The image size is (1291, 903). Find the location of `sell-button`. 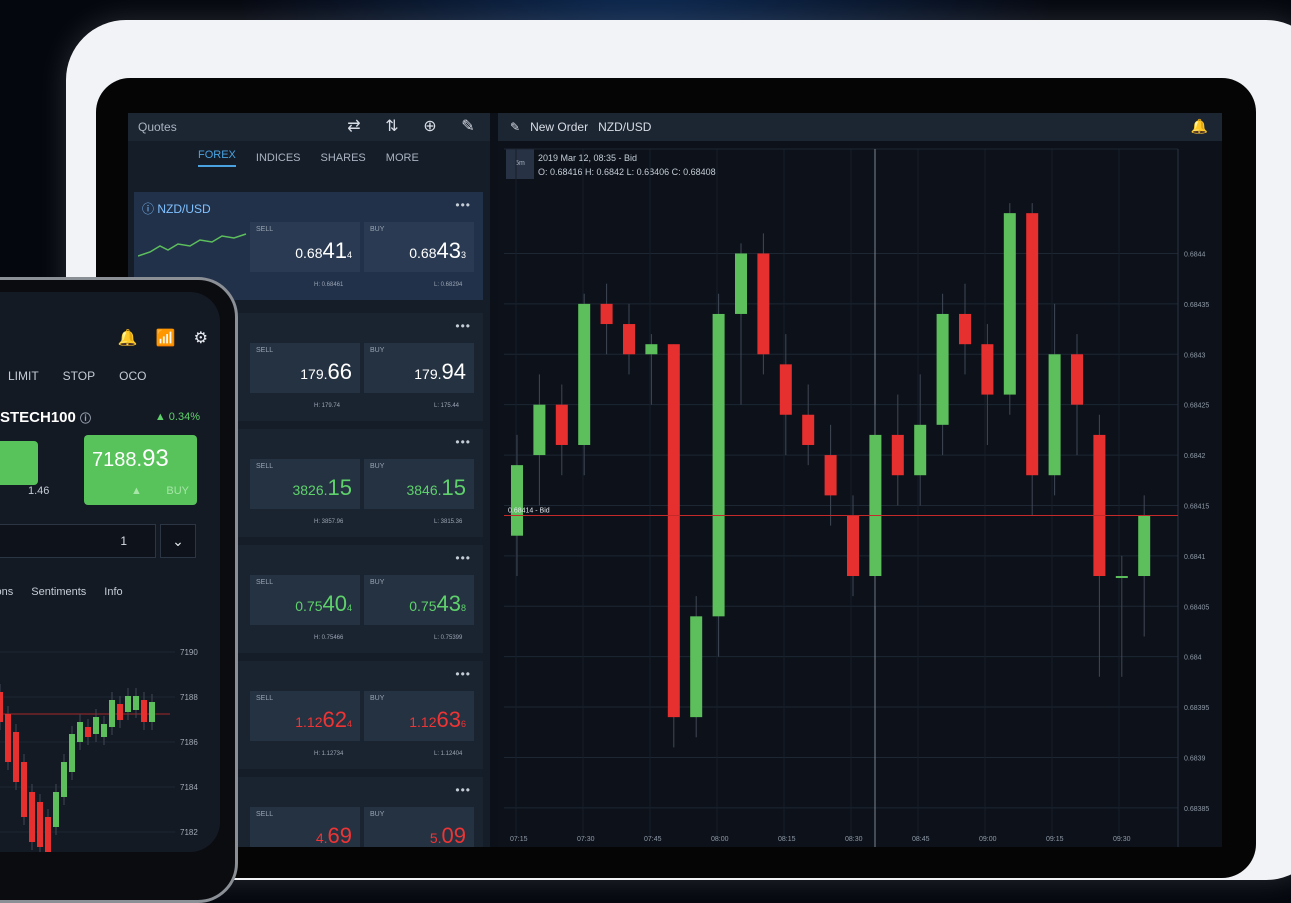

sell-button is located at coordinates (19, 463).